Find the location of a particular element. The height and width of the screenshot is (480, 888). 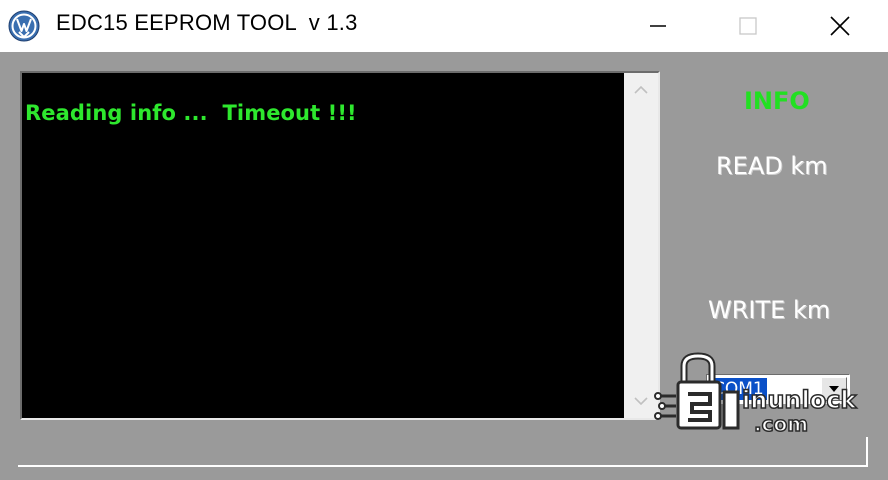

write-km-button: WRITE km is located at coordinates (769, 310).